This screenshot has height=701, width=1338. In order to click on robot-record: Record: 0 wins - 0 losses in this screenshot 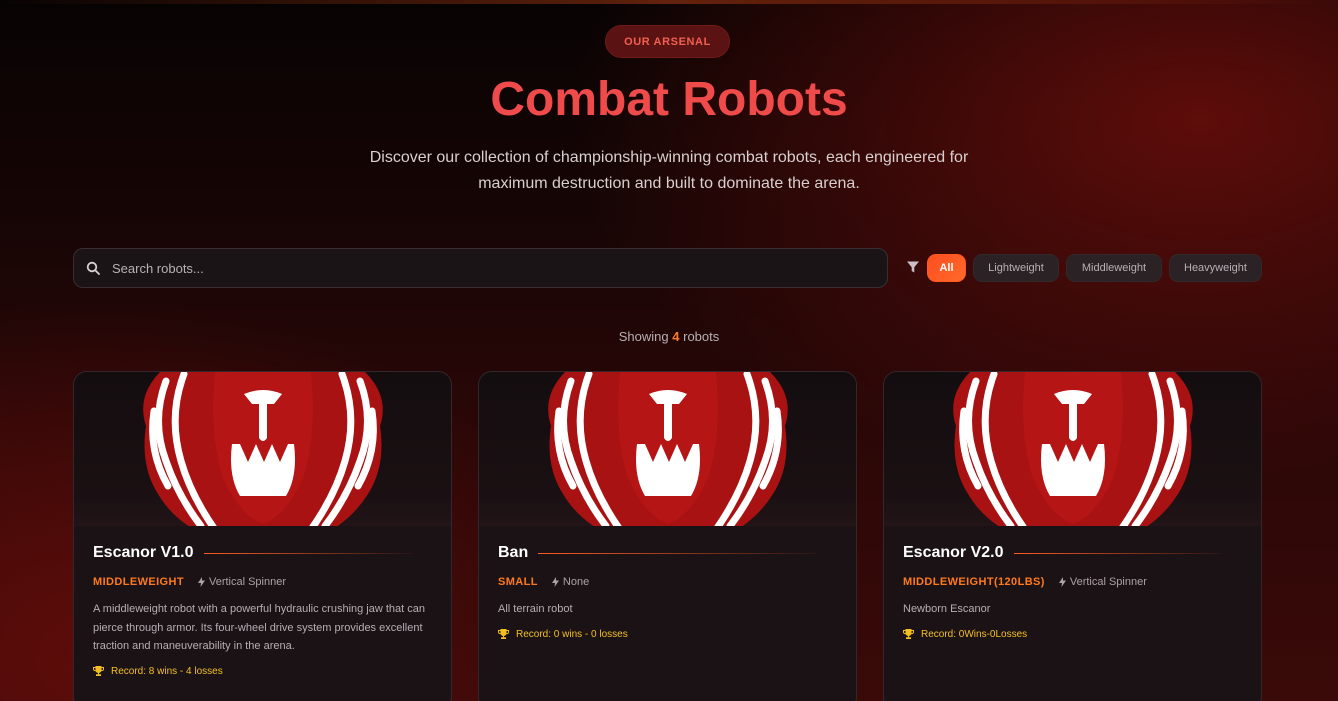, I will do `click(667, 634)`.